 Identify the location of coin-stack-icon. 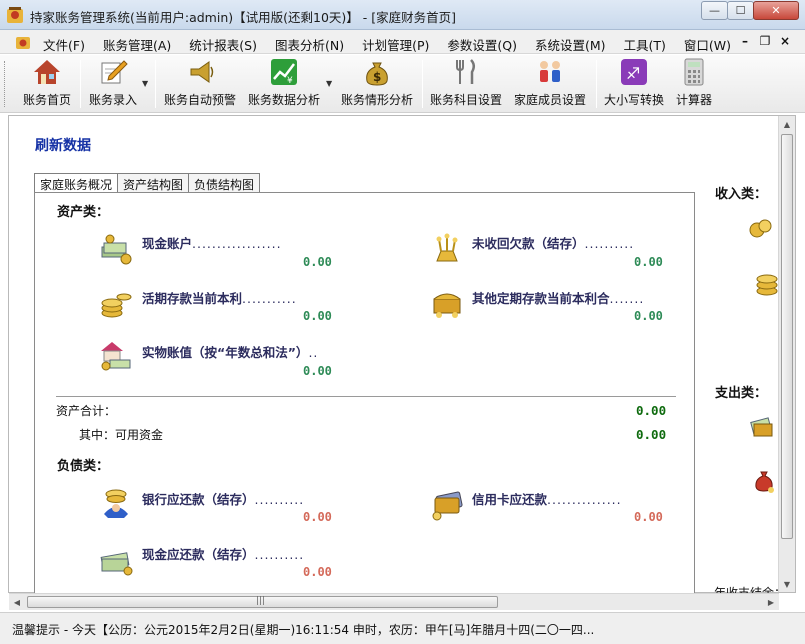
(116, 305).